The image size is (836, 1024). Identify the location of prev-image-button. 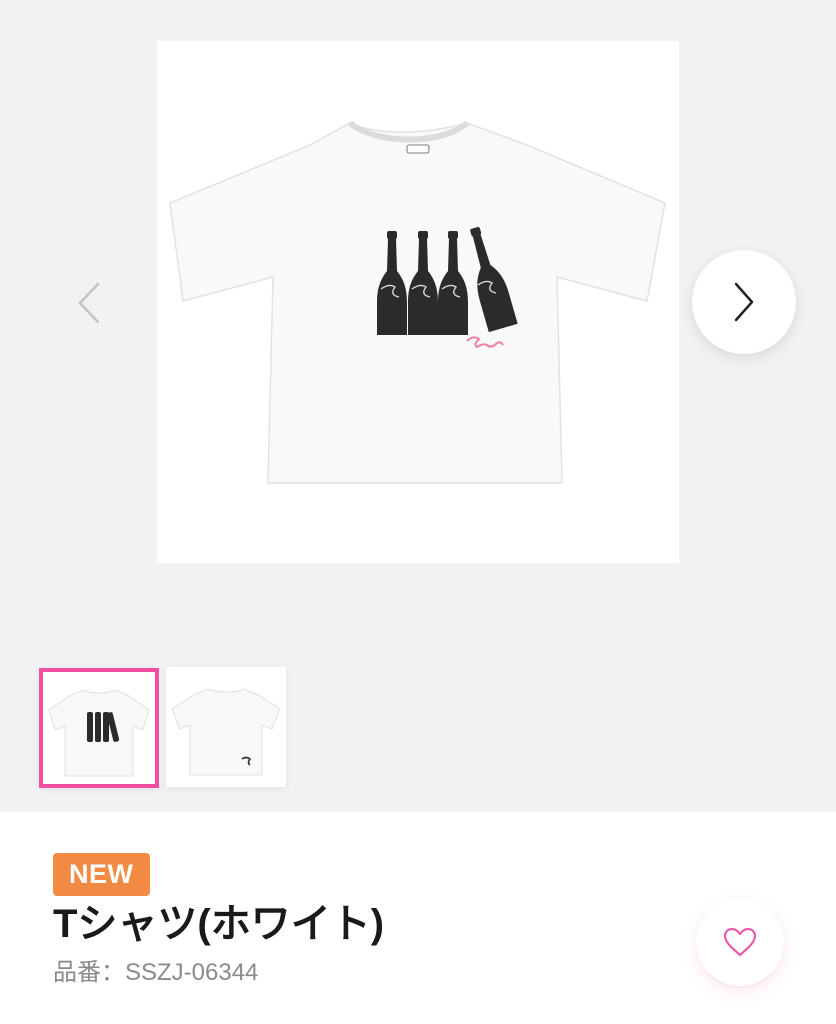
(89, 303).